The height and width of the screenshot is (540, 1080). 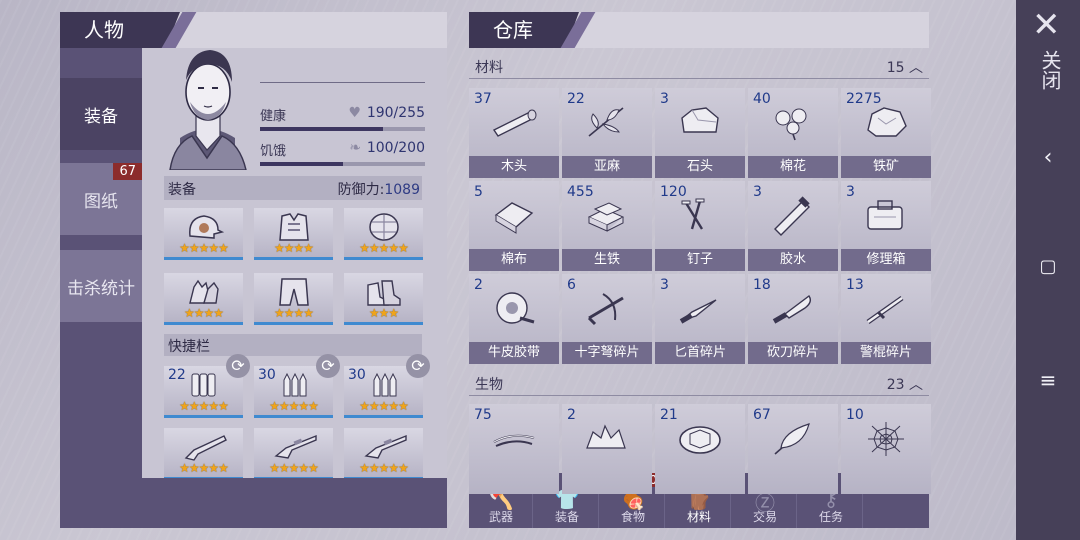 I want to click on tab-equipment: 装备, so click(x=101, y=114).